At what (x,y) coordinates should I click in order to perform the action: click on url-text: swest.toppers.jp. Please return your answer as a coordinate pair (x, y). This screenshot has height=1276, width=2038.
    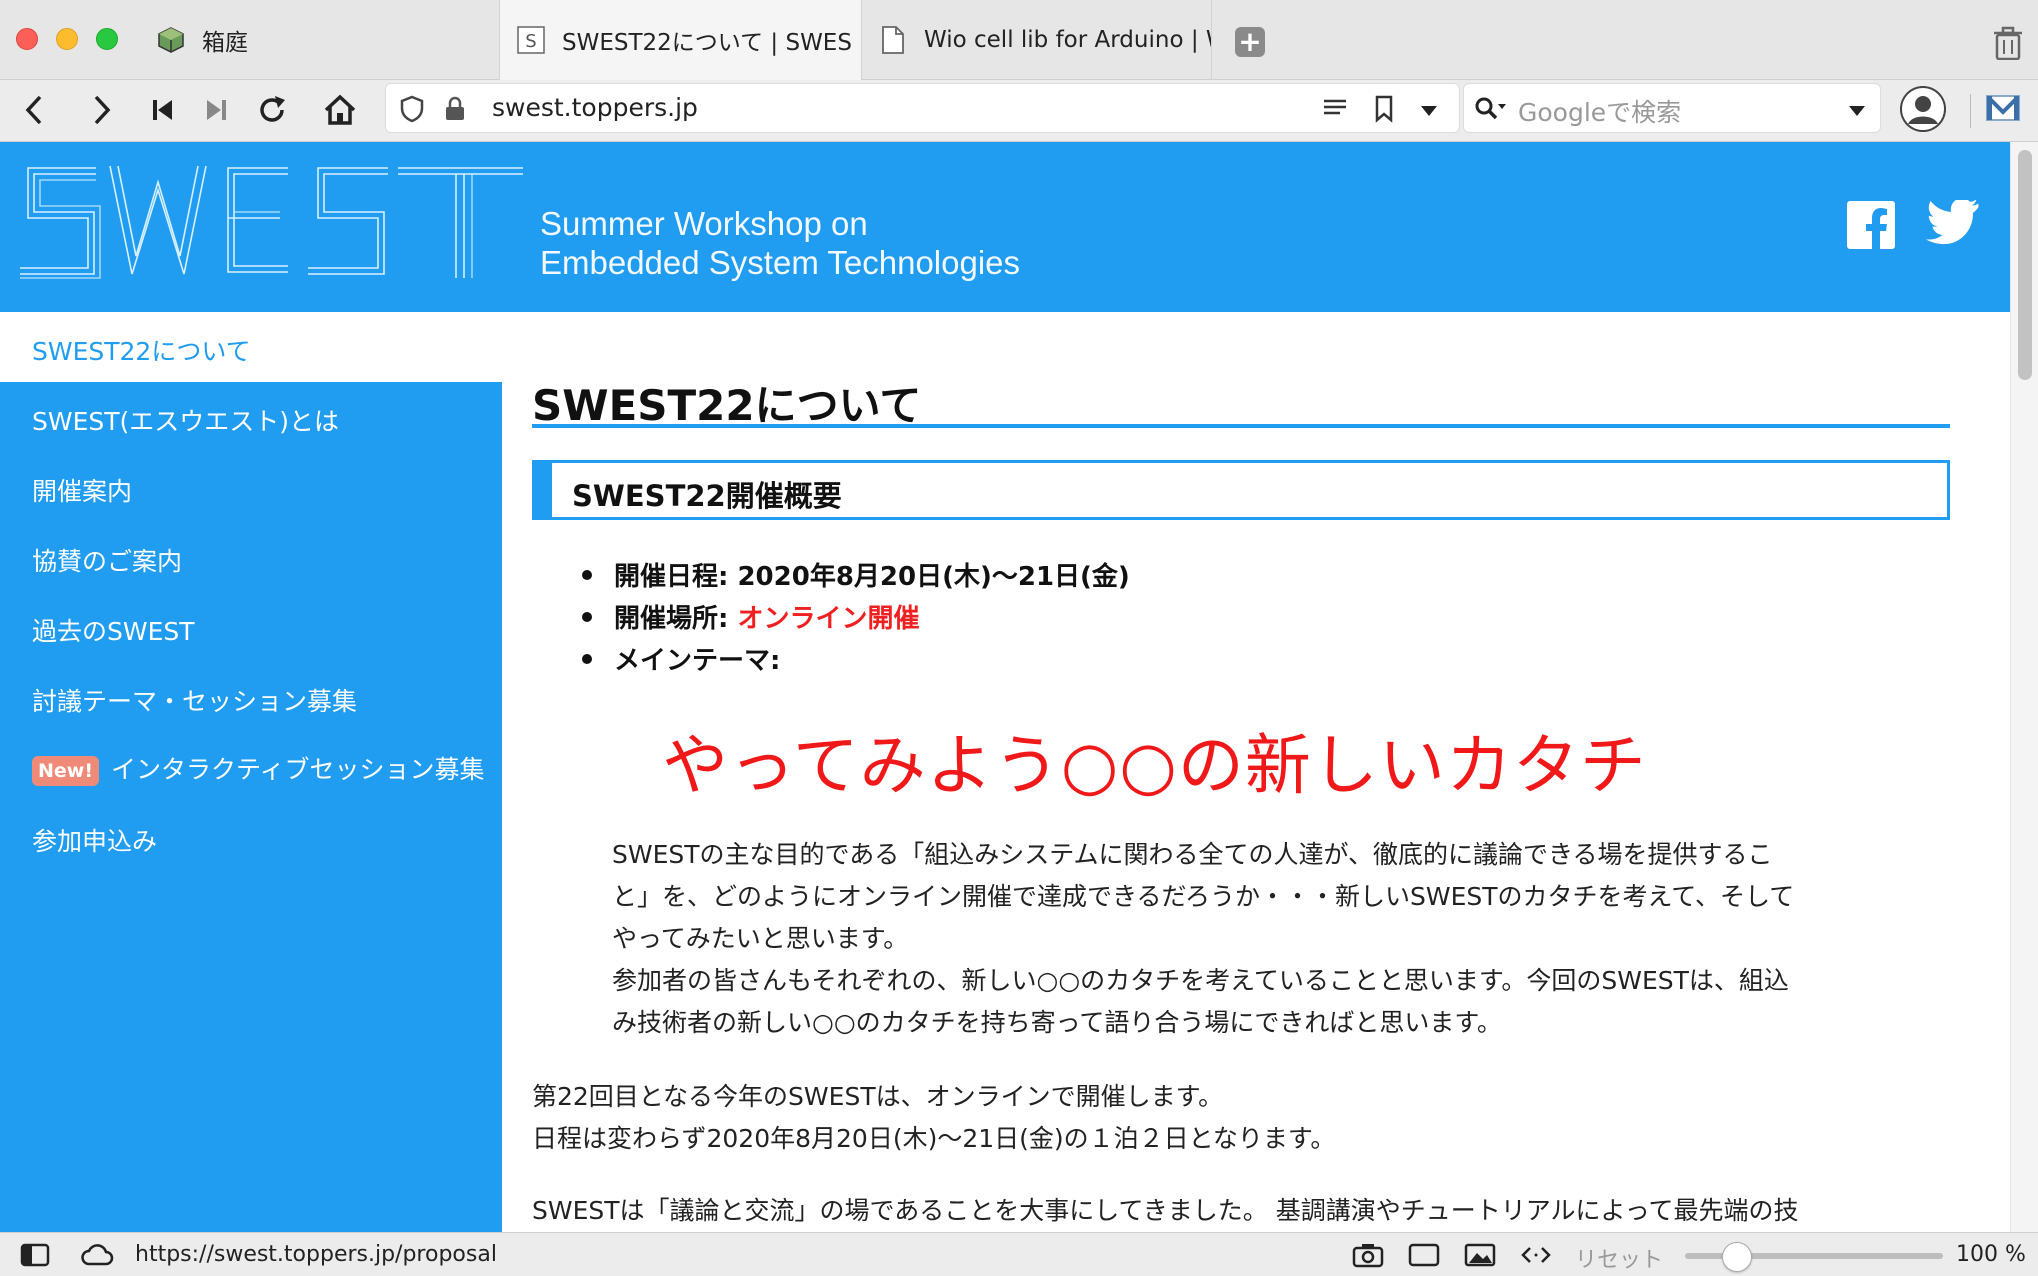
    Looking at the image, I should click on (595, 107).